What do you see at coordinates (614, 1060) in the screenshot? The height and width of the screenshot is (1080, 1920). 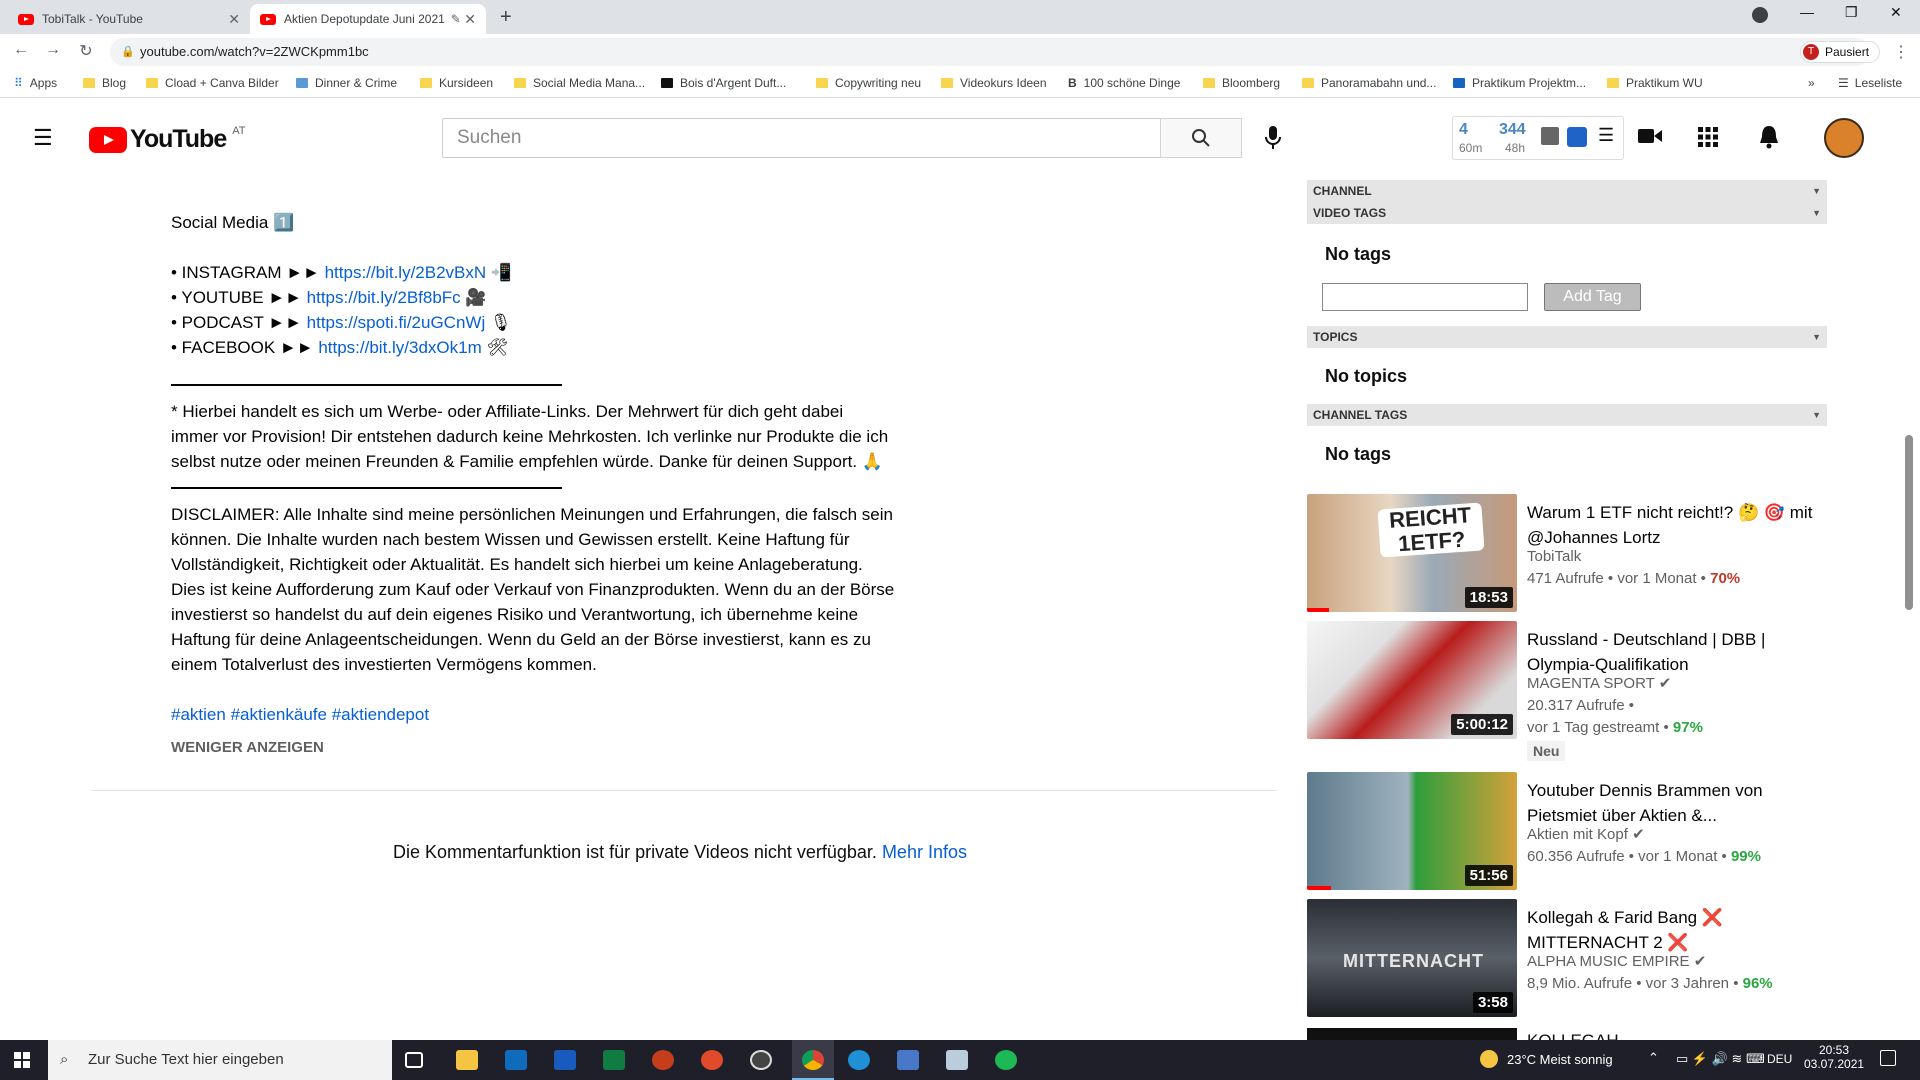 I see `excel-icon` at bounding box center [614, 1060].